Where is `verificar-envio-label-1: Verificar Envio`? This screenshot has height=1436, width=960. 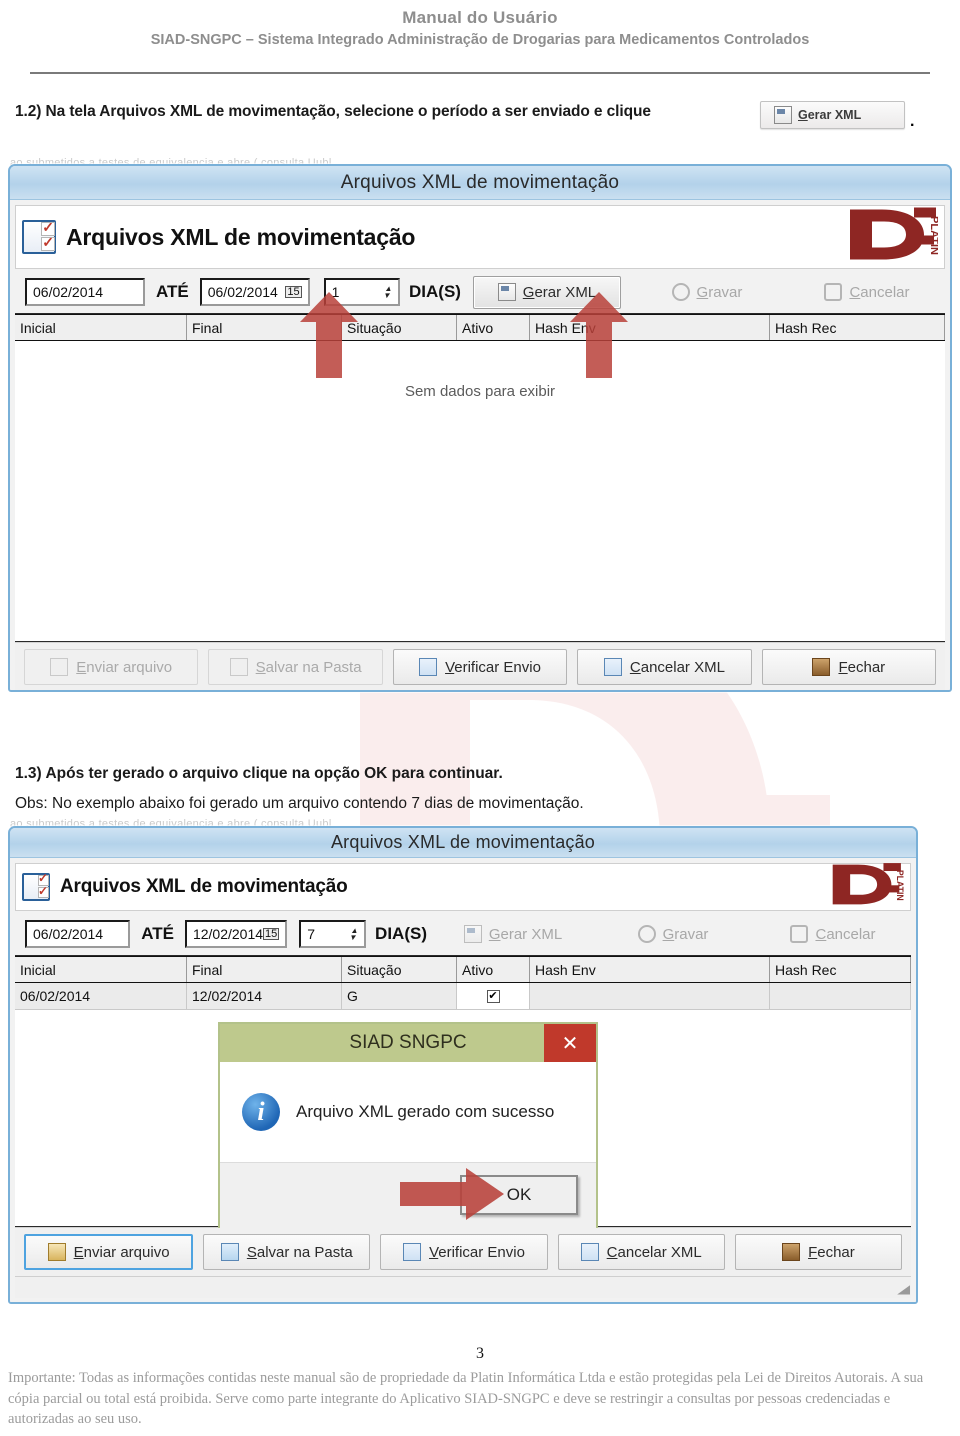 verificar-envio-label-1: Verificar Envio is located at coordinates (493, 667).